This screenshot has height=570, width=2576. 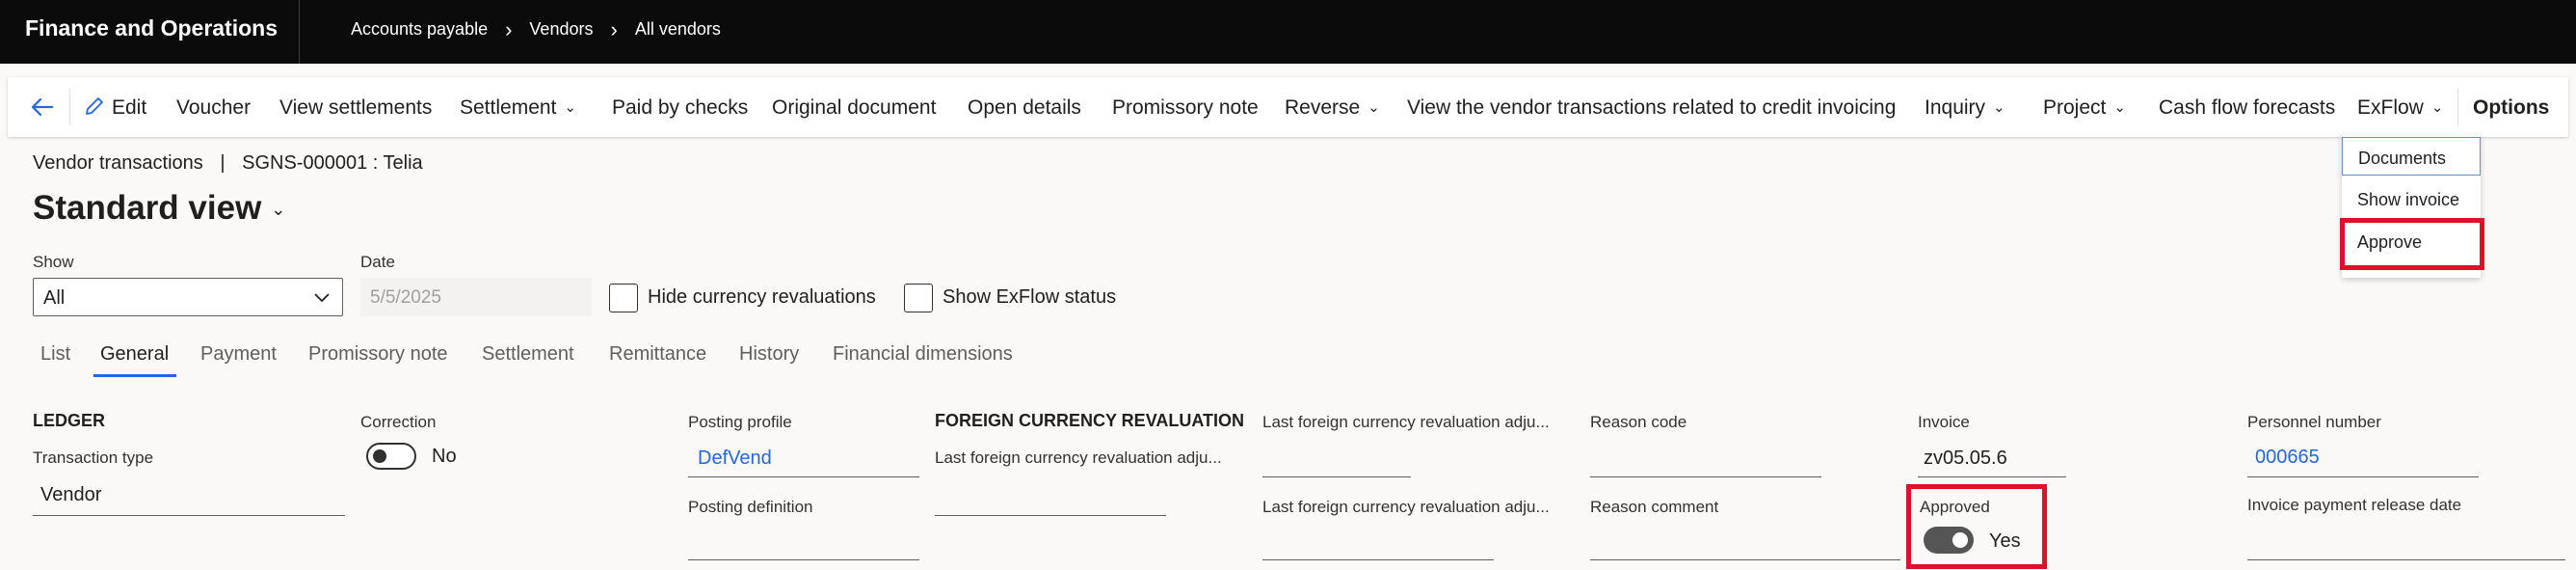 What do you see at coordinates (2402, 158) in the screenshot?
I see `menu-item-label: Documents` at bounding box center [2402, 158].